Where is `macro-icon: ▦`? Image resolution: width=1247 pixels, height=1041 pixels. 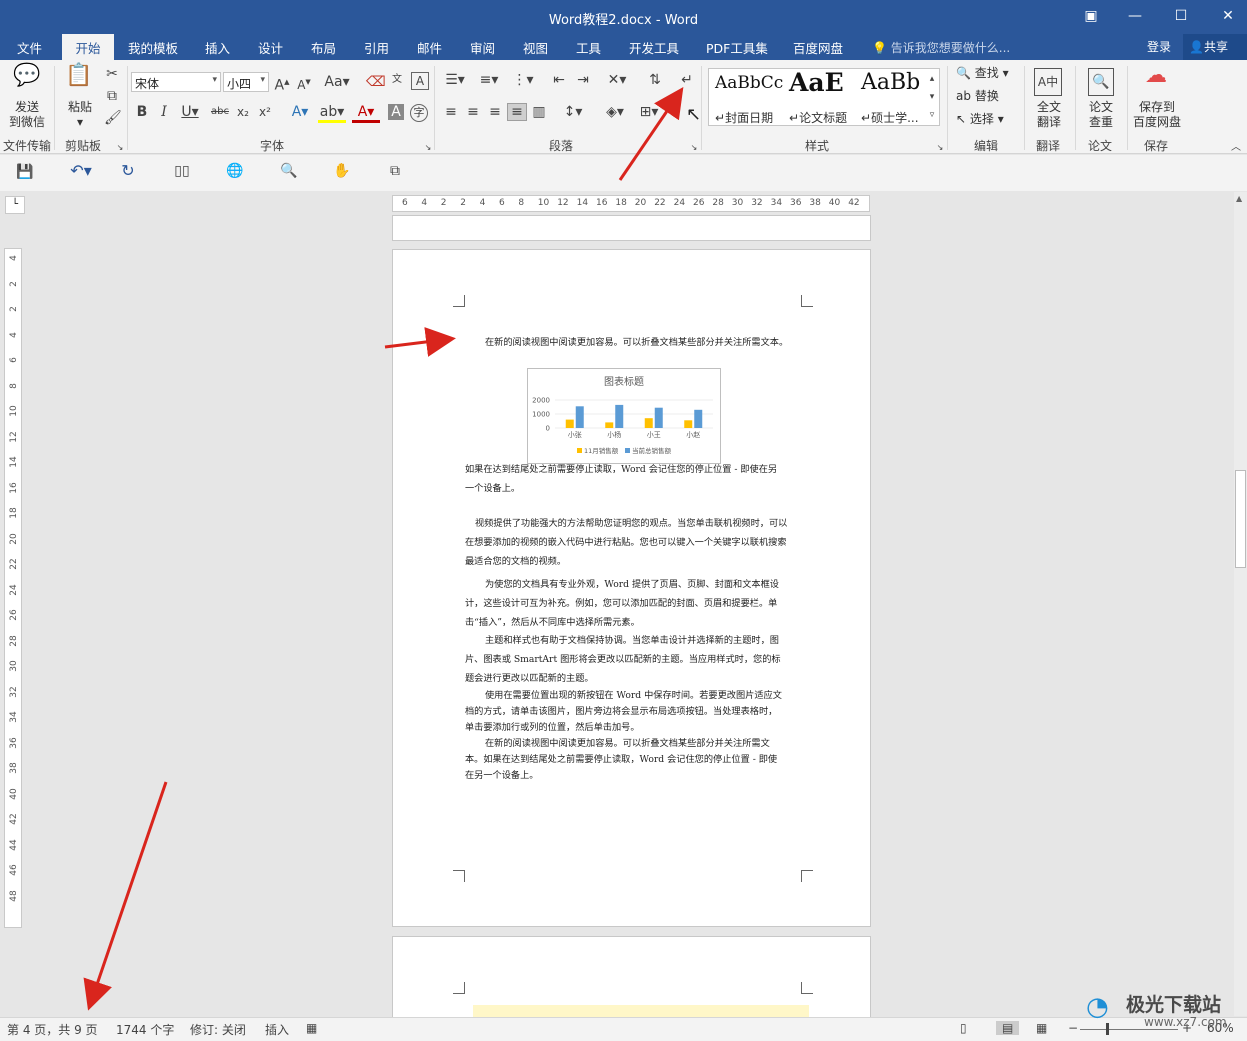 macro-icon: ▦ is located at coordinates (311, 1028).